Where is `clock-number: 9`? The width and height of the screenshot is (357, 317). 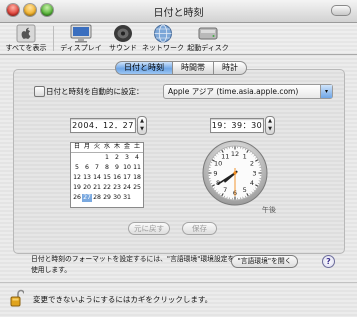 clock-number: 9 is located at coordinates (215, 173).